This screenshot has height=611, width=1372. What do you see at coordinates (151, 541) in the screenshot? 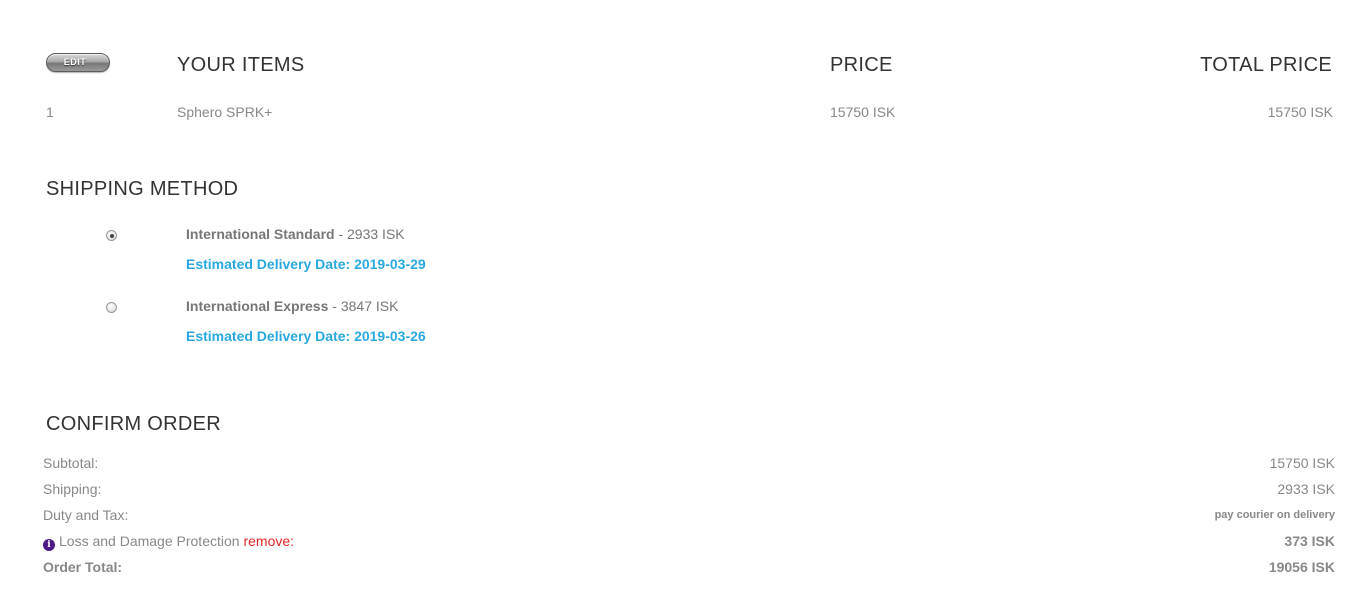
I see `protection-label: Loss and Damage Protection` at bounding box center [151, 541].